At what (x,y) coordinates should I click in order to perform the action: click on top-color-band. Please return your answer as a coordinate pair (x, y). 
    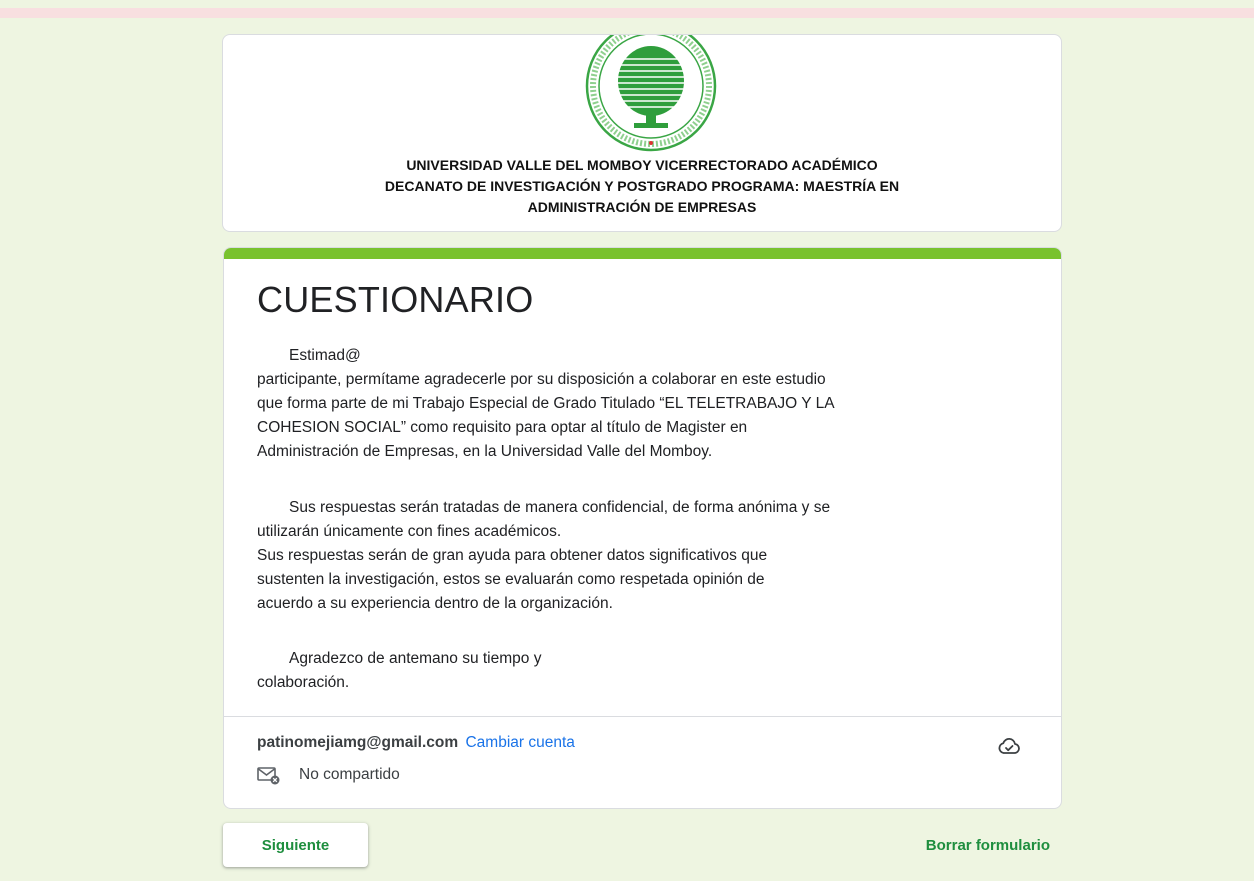
    Looking at the image, I should click on (627, 13).